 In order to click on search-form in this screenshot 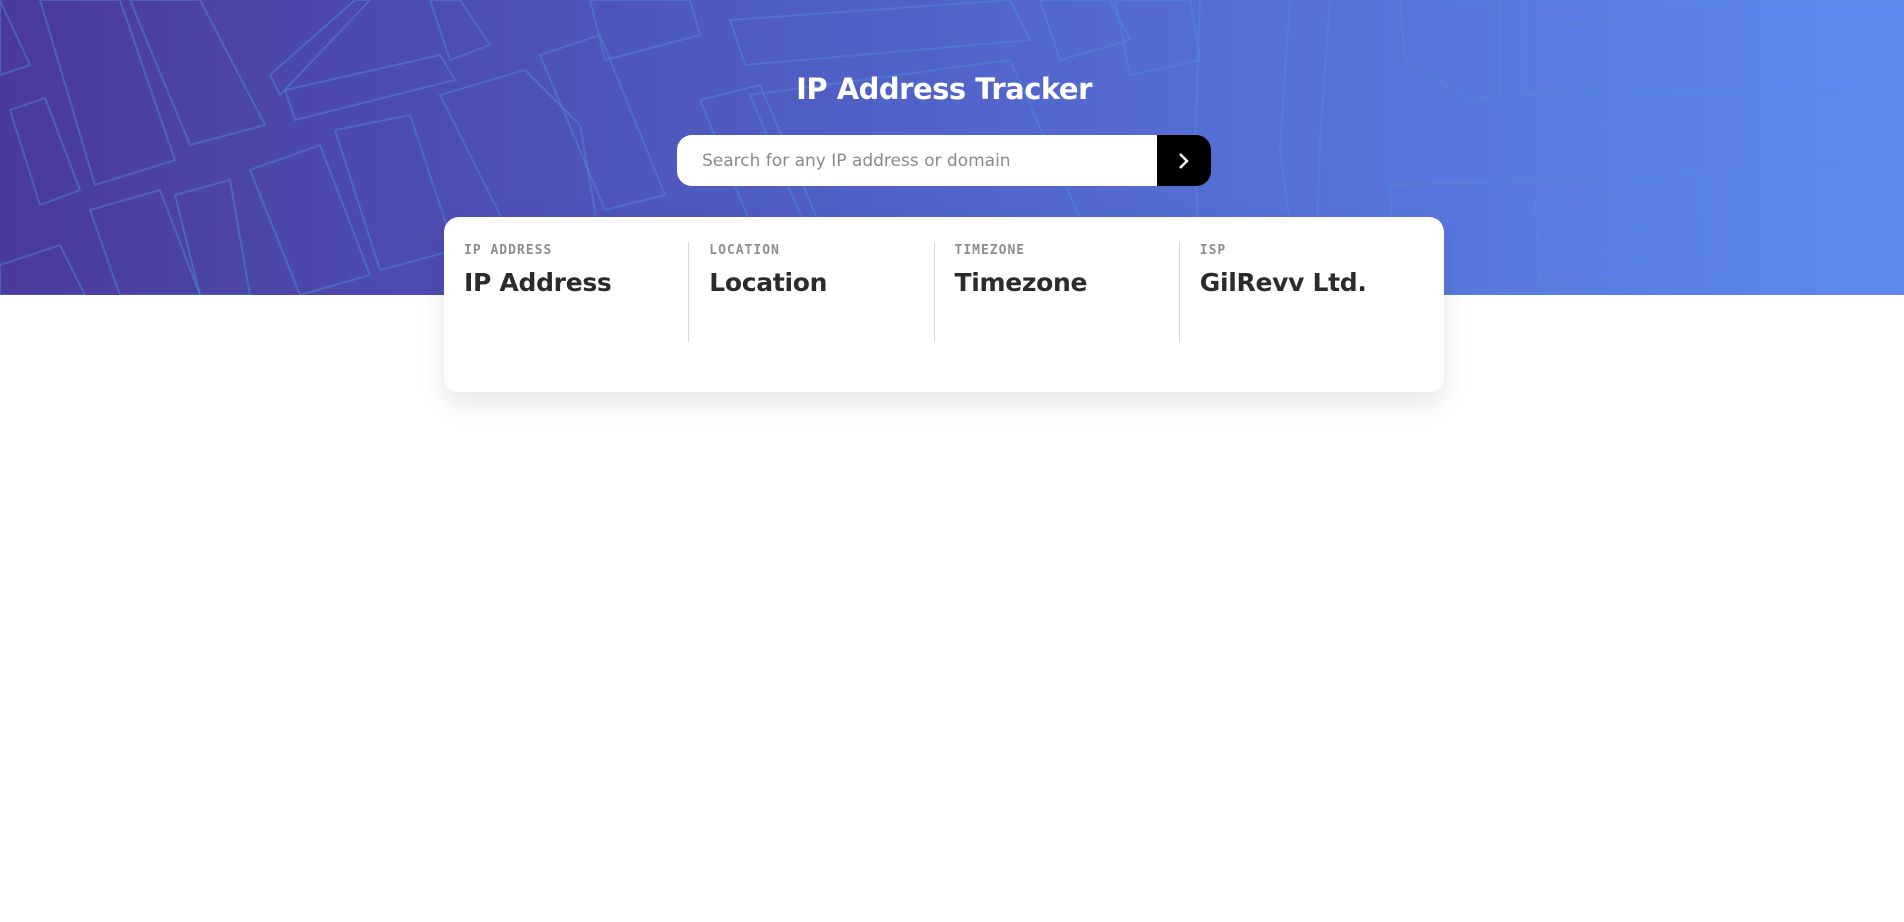, I will do `click(944, 160)`.